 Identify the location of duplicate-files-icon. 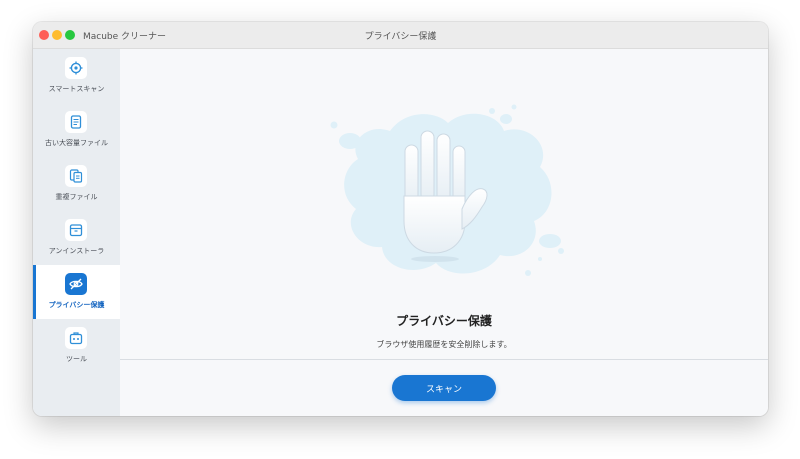
(76, 176).